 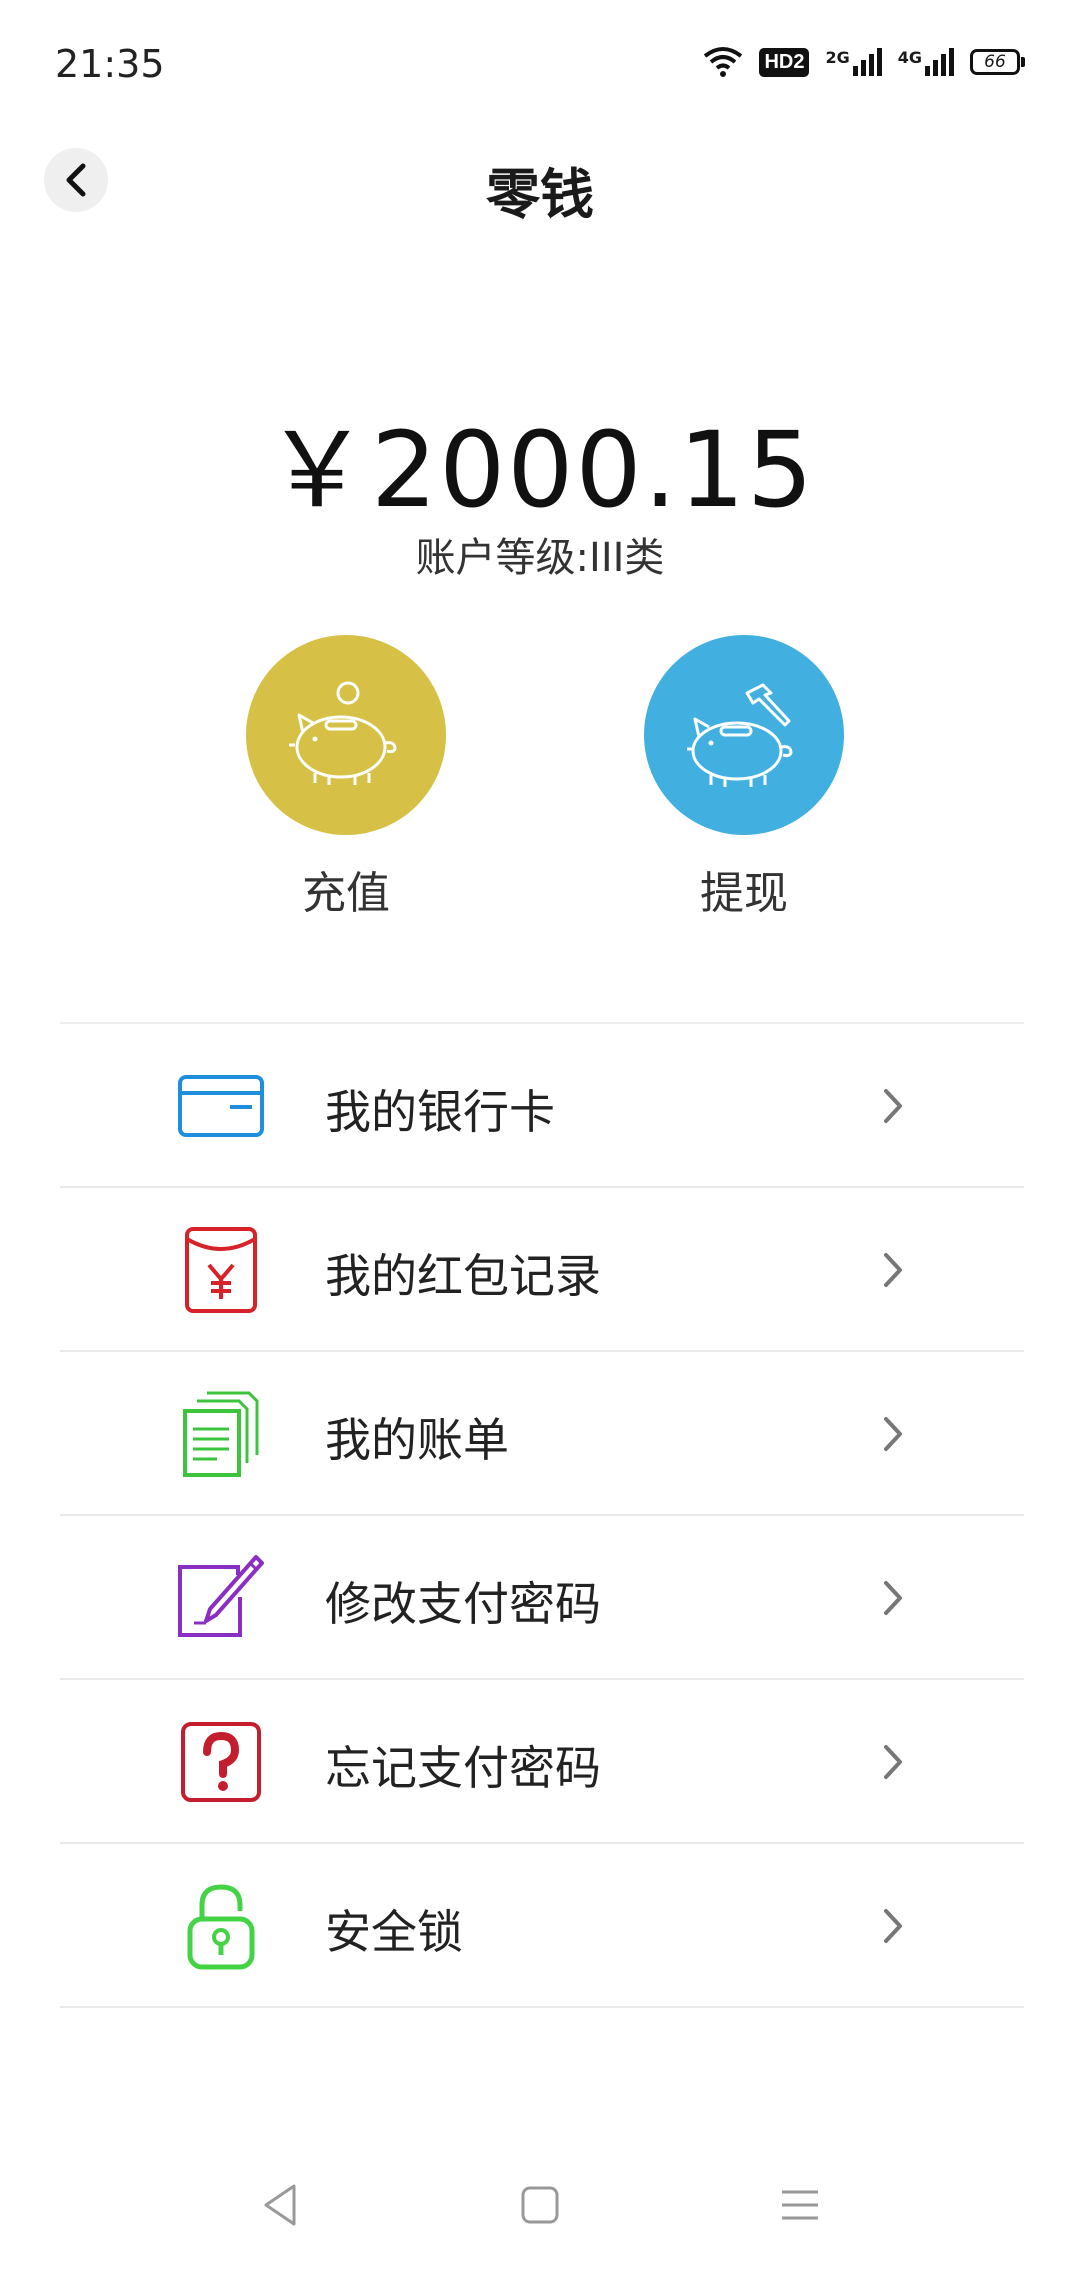 What do you see at coordinates (744, 893) in the screenshot?
I see `withdraw-label: 提现` at bounding box center [744, 893].